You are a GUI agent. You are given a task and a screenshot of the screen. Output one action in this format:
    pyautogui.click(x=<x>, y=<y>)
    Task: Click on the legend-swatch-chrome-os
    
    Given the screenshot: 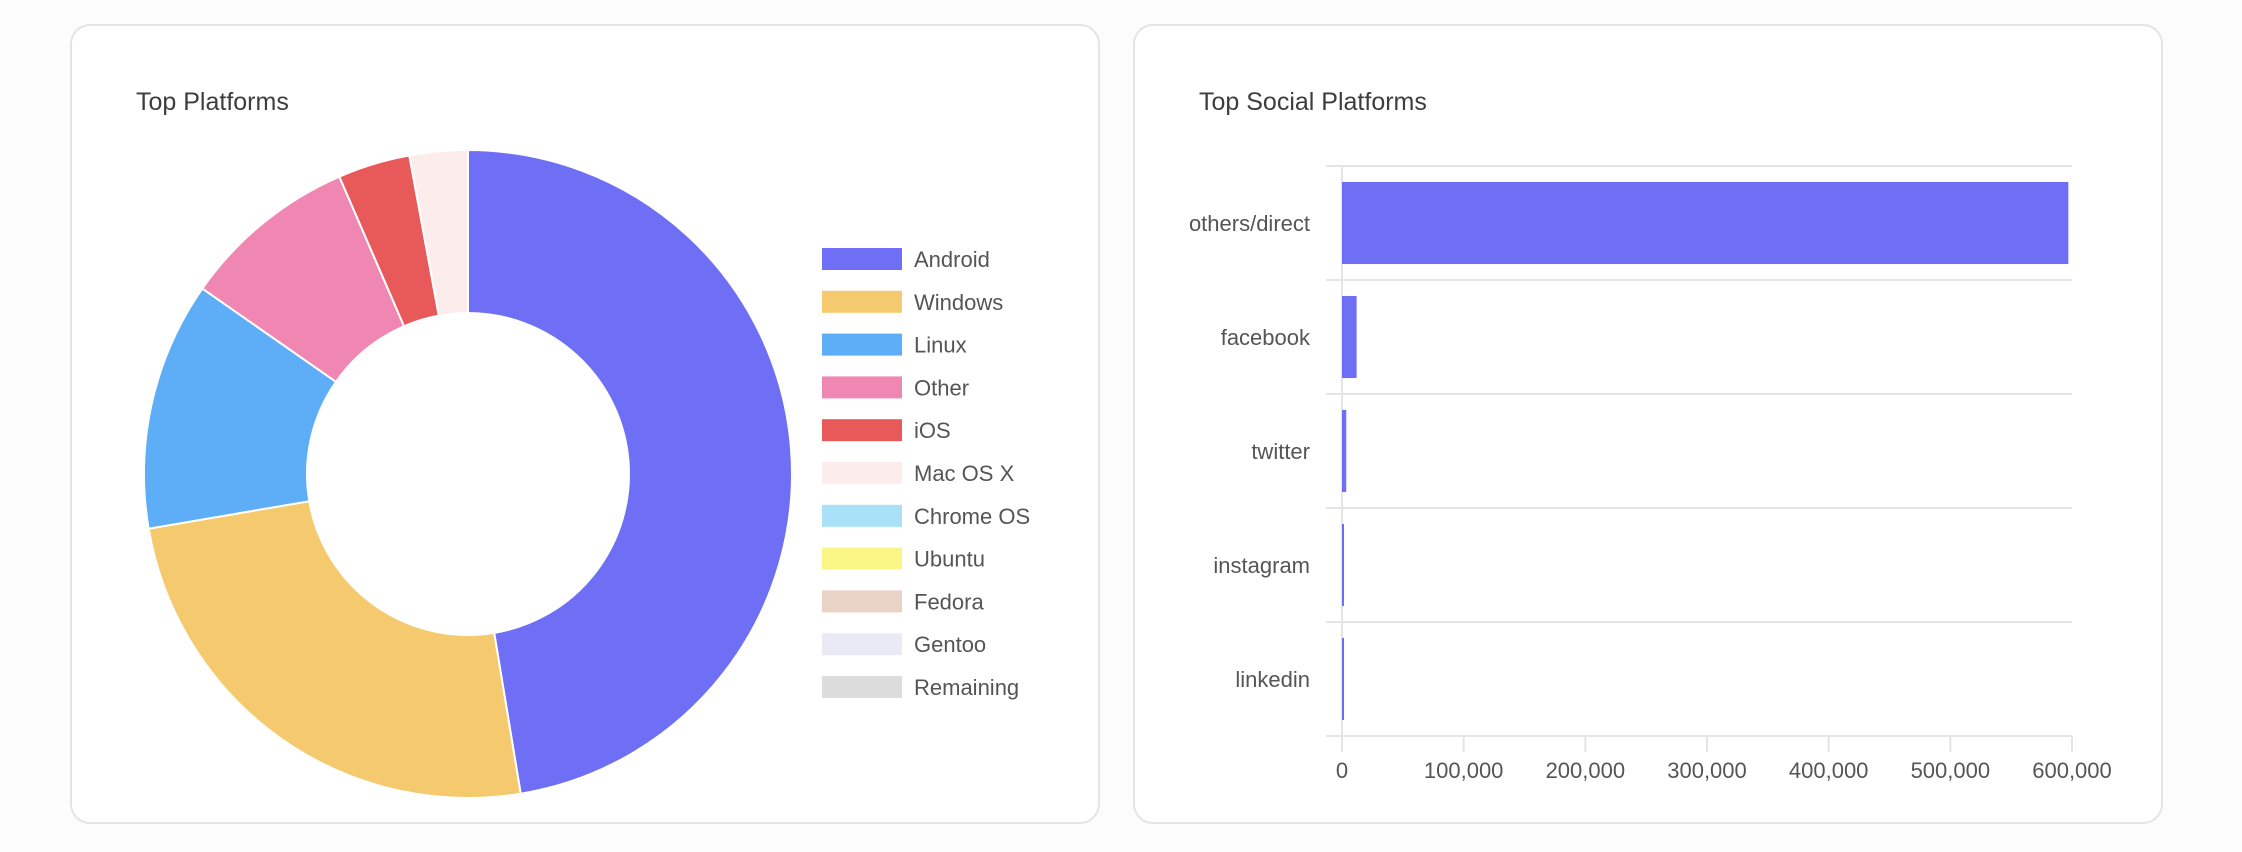 What is the action you would take?
    pyautogui.click(x=862, y=515)
    